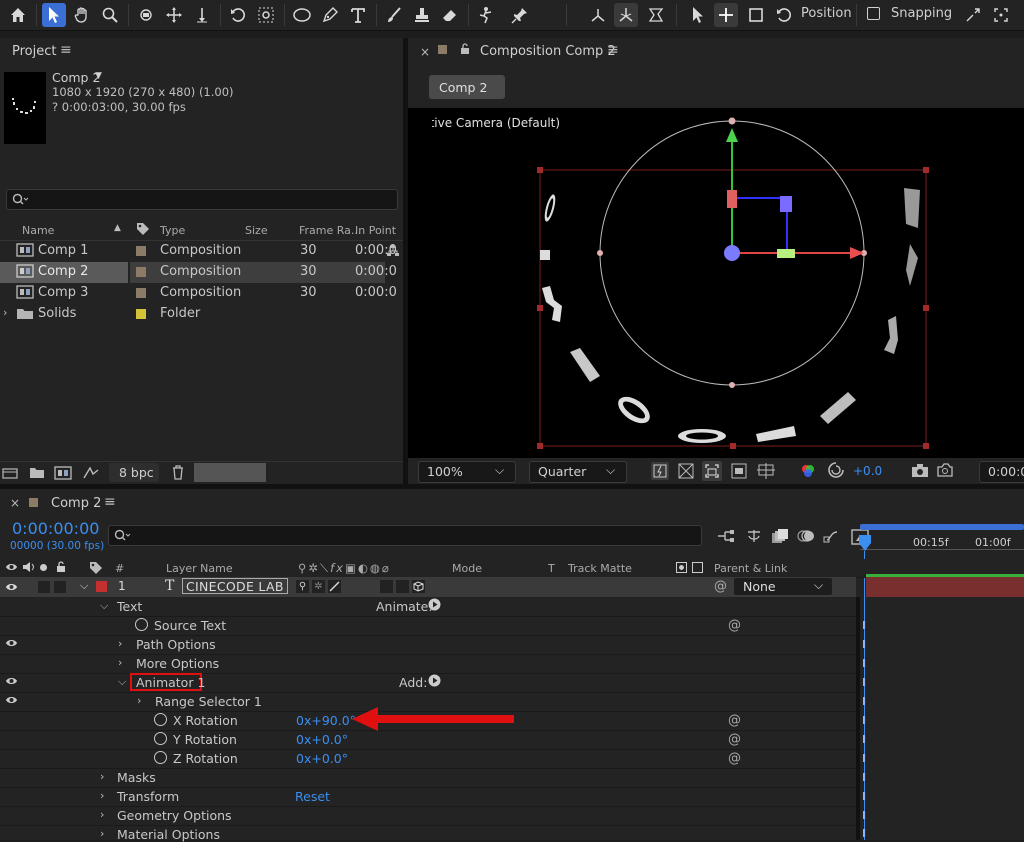 The width and height of the screenshot is (1024, 842). Describe the element at coordinates (754, 536) in the screenshot. I see `shy-layers-icon` at that location.